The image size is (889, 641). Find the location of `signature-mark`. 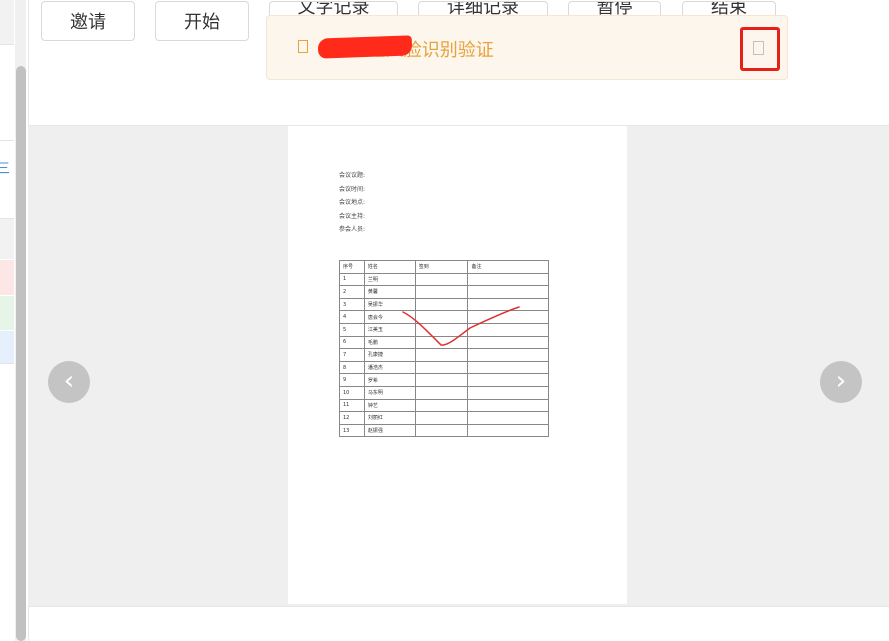

signature-mark is located at coordinates (461, 326).